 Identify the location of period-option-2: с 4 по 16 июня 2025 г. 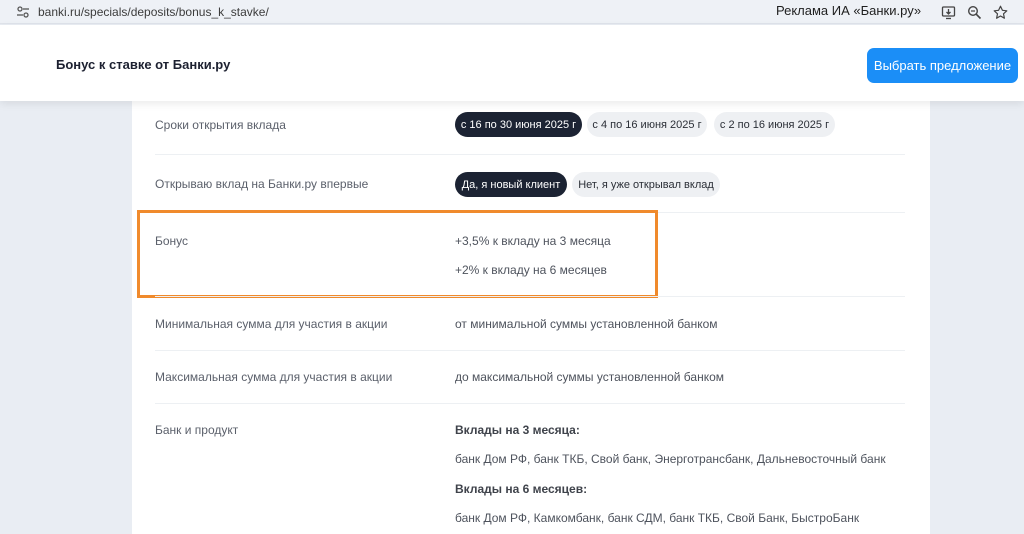
(647, 124).